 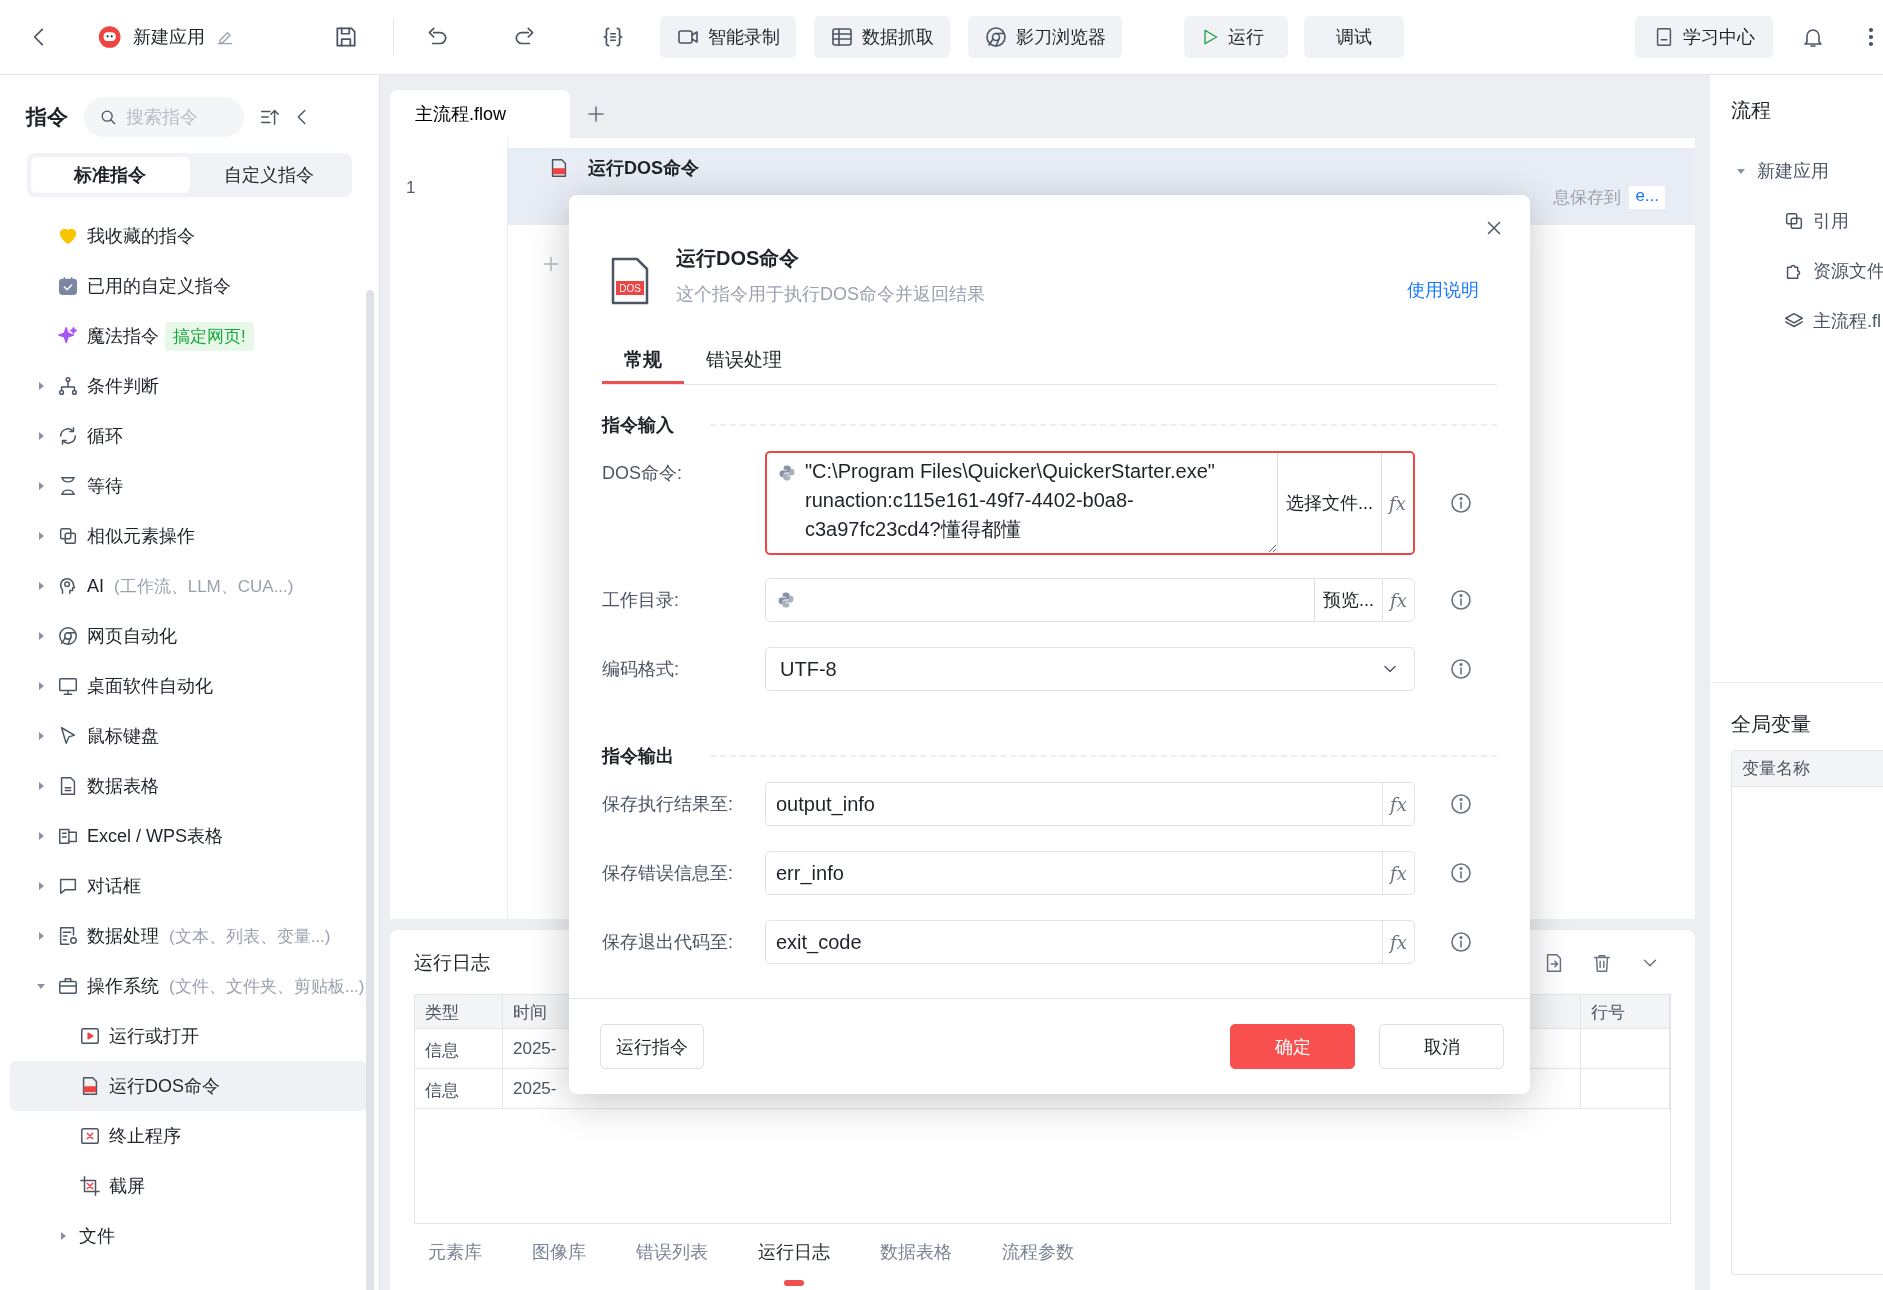 What do you see at coordinates (831, 294) in the screenshot?
I see `dialog-description: 这个指令用于执行DOS命令并返回结果` at bounding box center [831, 294].